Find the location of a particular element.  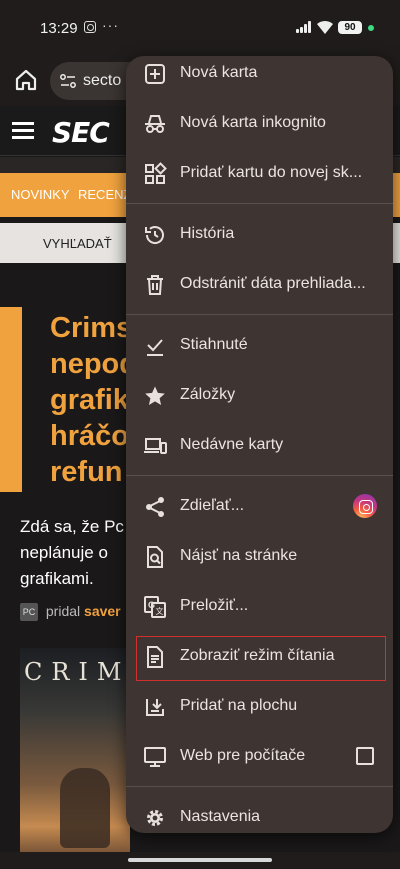

menu-item-settings: Nastavenia is located at coordinates (259, 814).